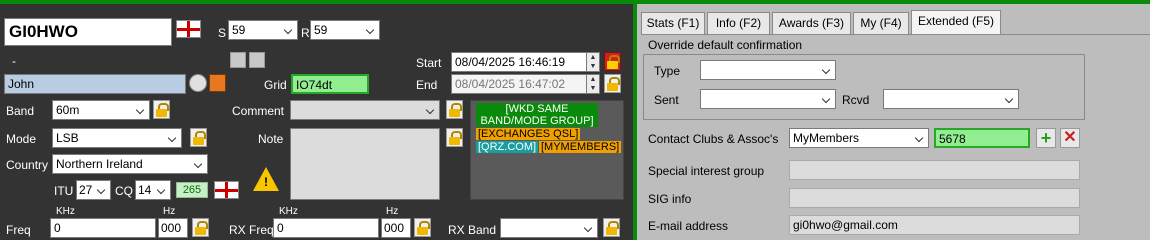 This screenshot has height=240, width=1150. Describe the element at coordinates (18, 230) in the screenshot. I see `freq-label: Freq` at that location.